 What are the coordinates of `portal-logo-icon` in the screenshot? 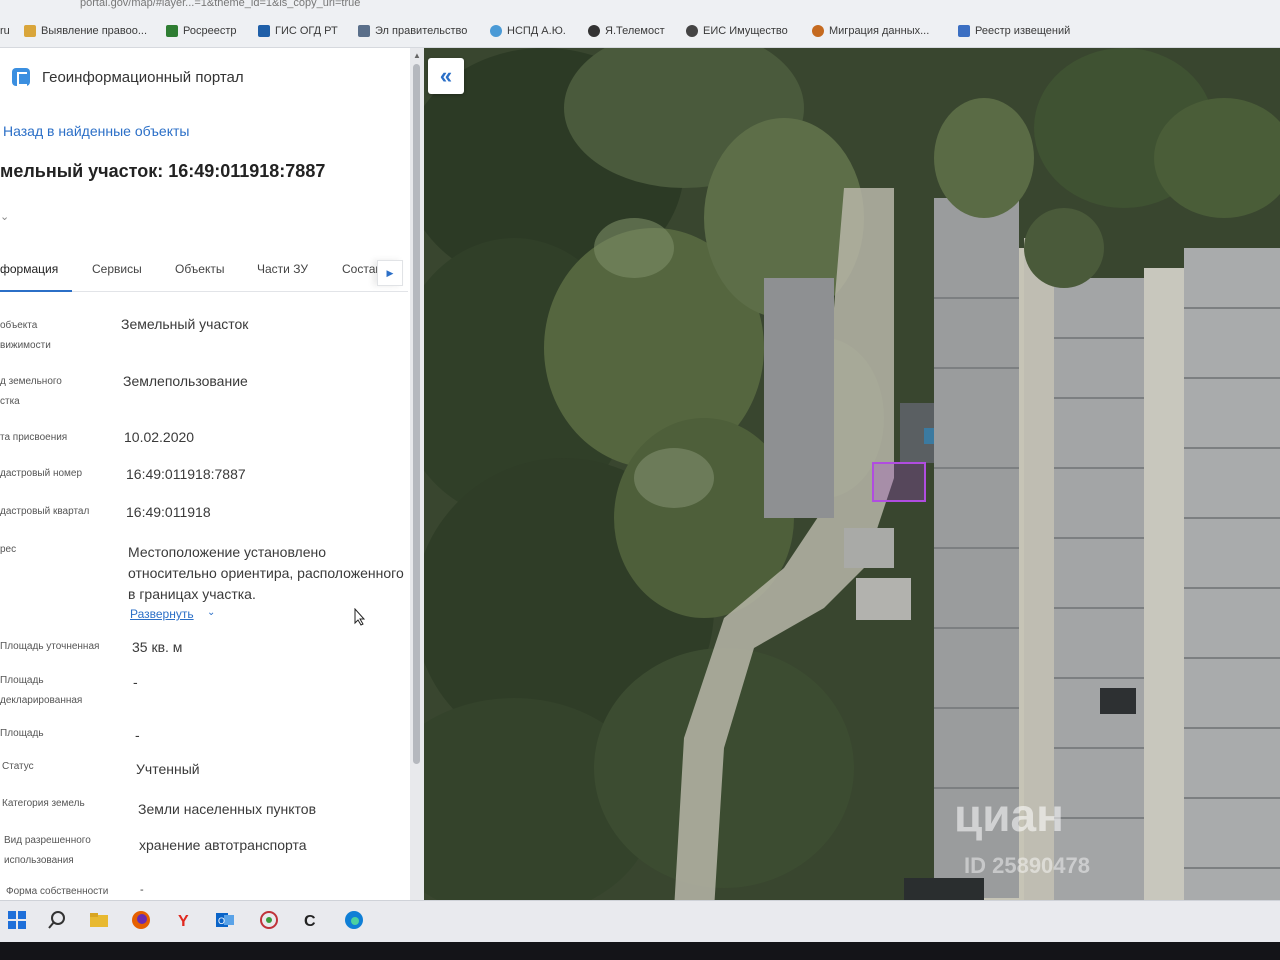 It's located at (21, 77).